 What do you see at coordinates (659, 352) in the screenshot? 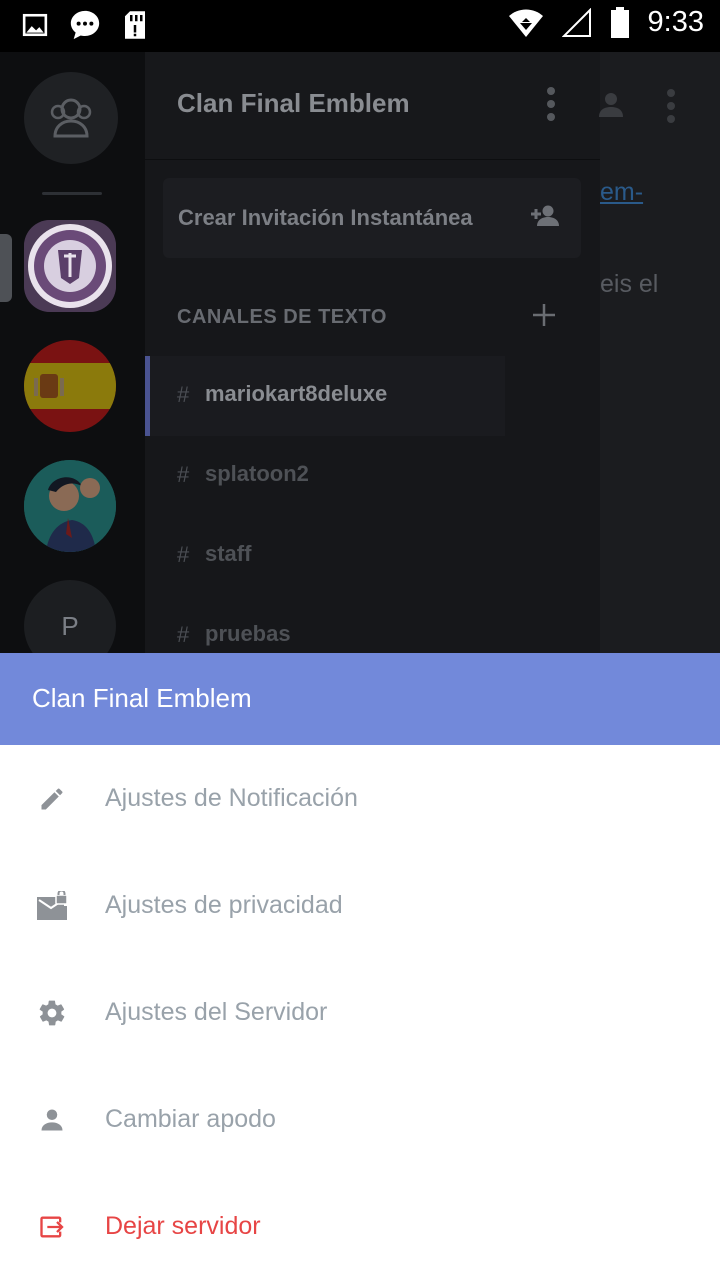
I see `chat-area: em- eis el` at bounding box center [659, 352].